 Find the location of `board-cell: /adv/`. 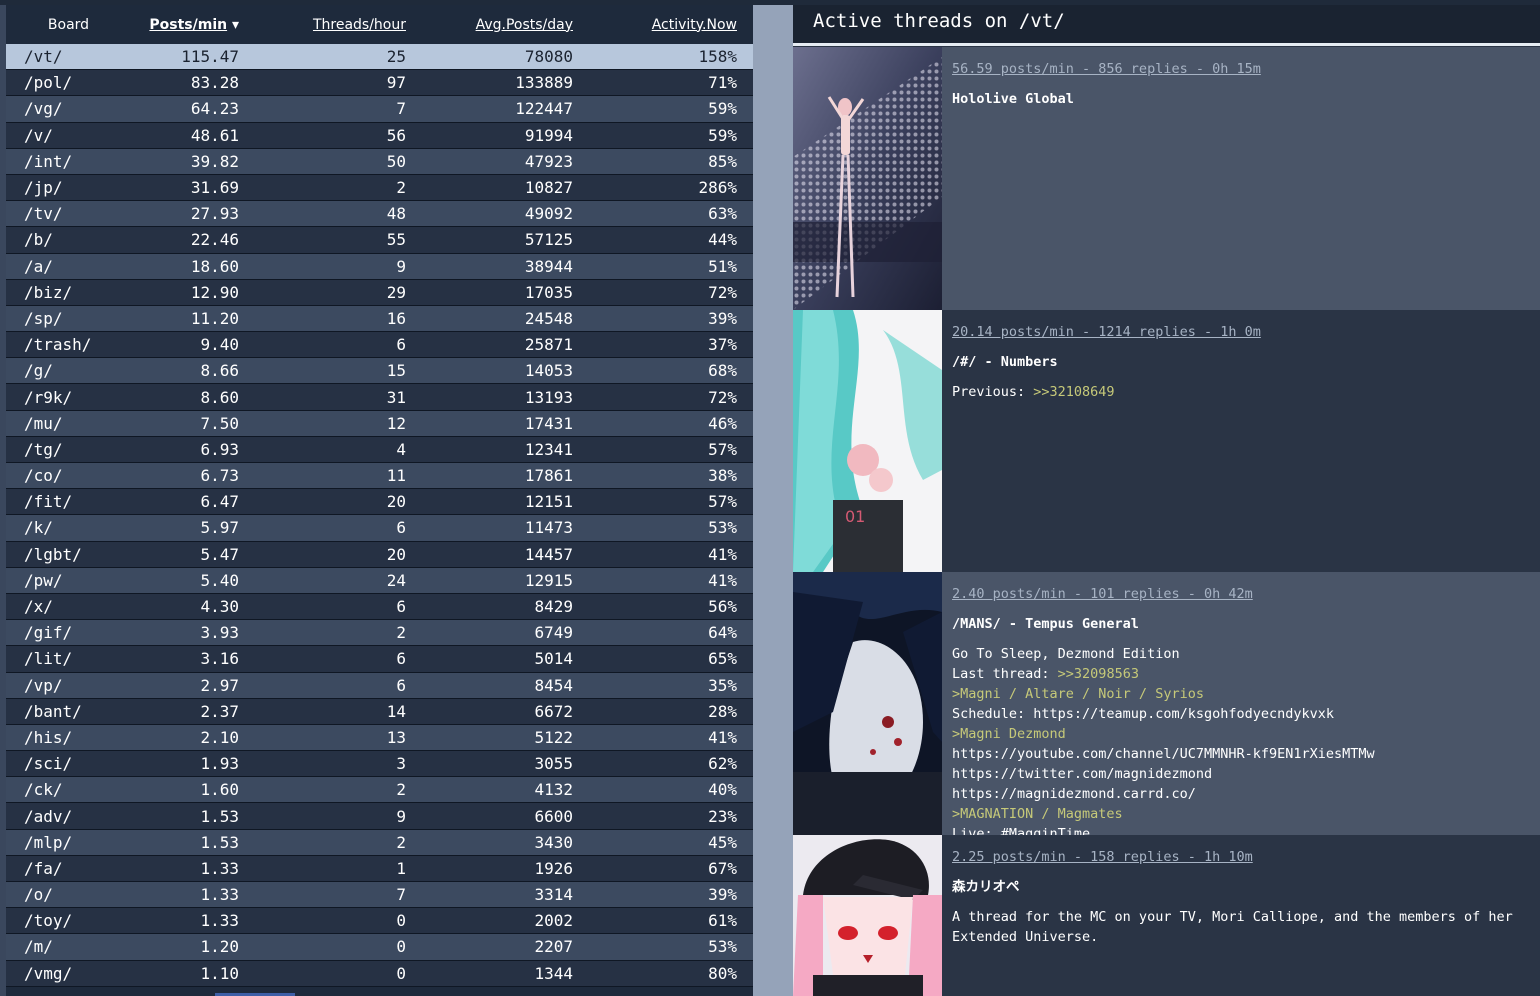

board-cell: /adv/ is located at coordinates (68, 816).